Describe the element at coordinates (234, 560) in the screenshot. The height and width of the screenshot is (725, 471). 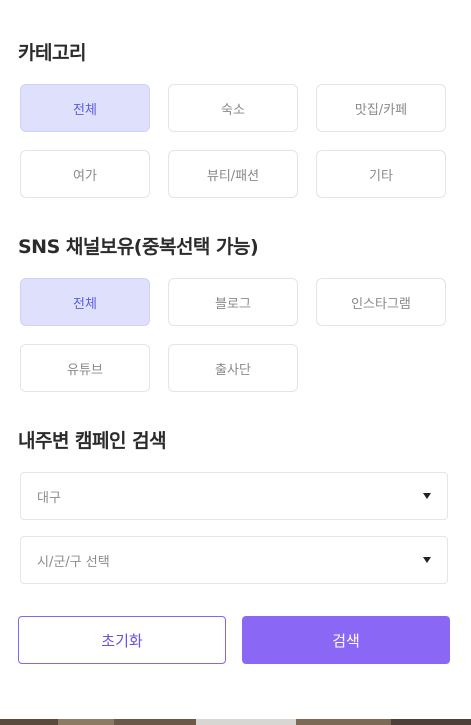
I see `district-select: 시/군/구 선택` at that location.